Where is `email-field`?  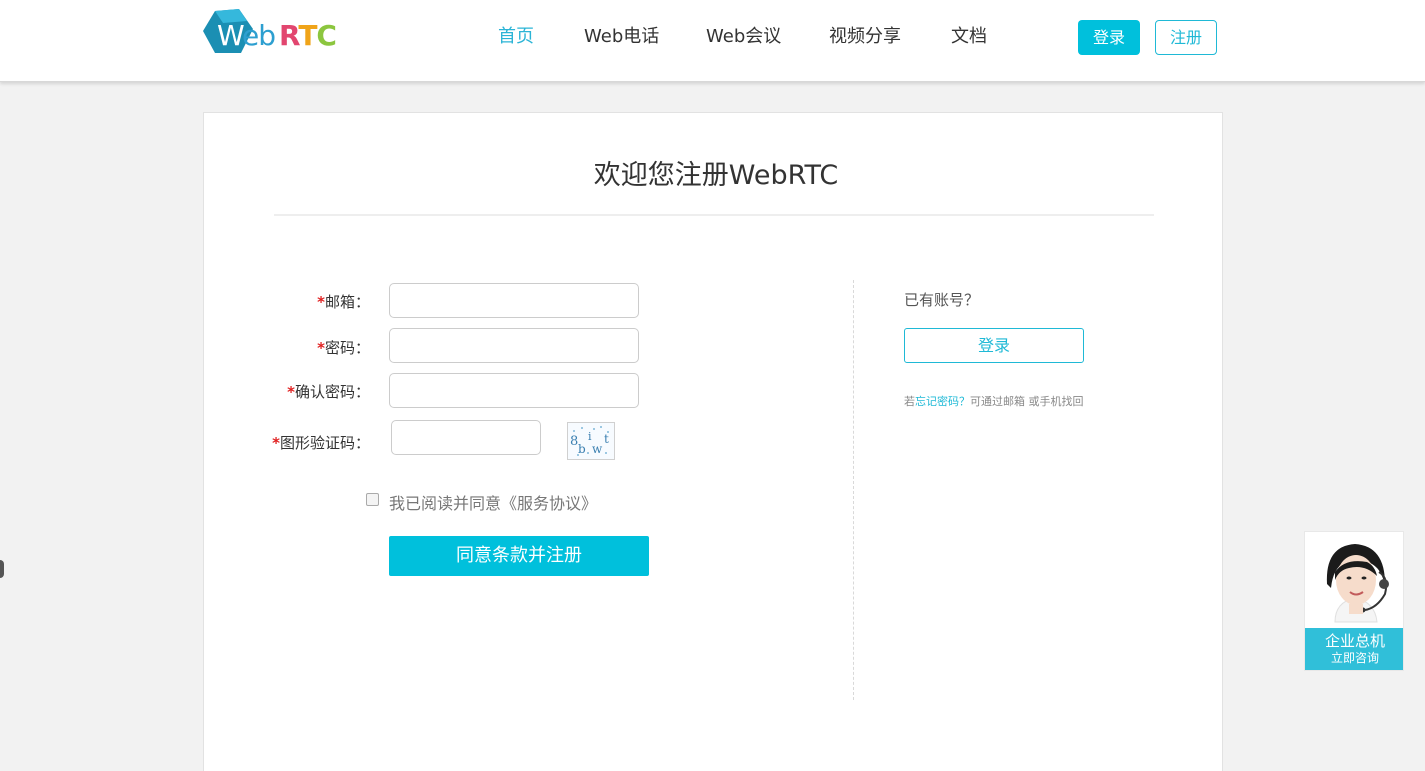
email-field is located at coordinates (514, 300).